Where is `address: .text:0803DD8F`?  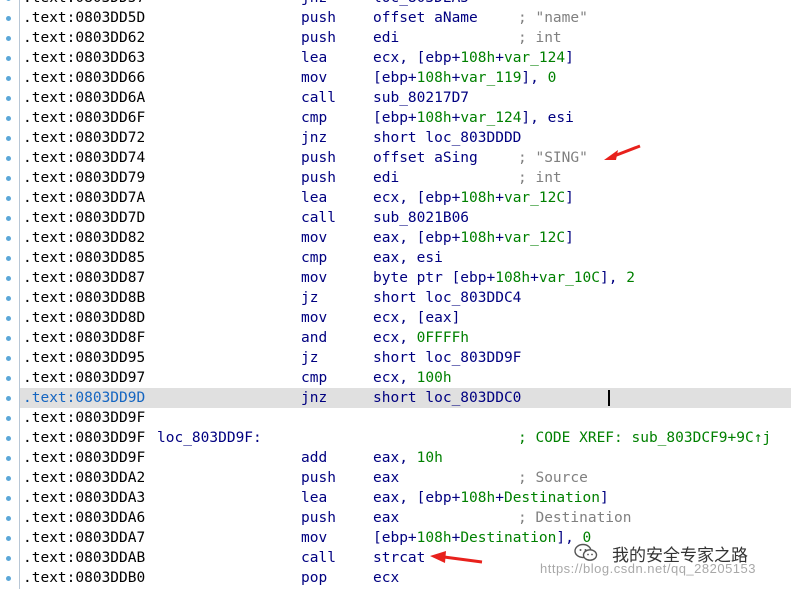
address: .text:0803DD8F is located at coordinates (84, 338).